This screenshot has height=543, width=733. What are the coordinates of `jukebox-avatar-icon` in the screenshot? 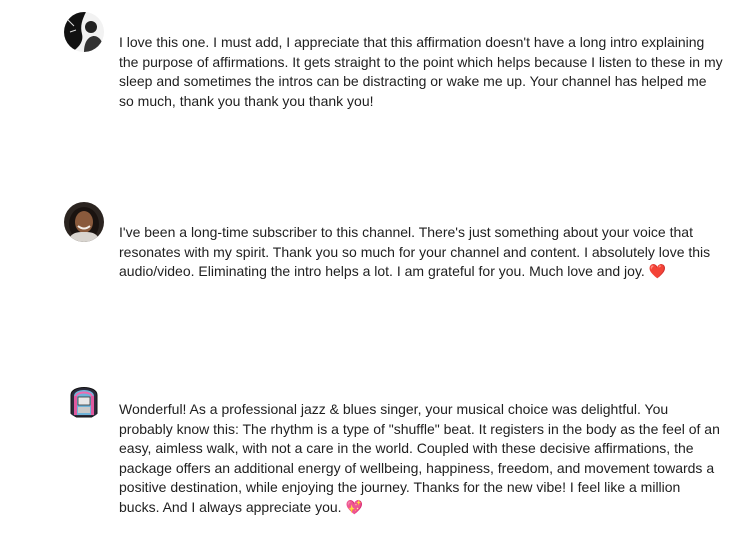 It's located at (84, 399).